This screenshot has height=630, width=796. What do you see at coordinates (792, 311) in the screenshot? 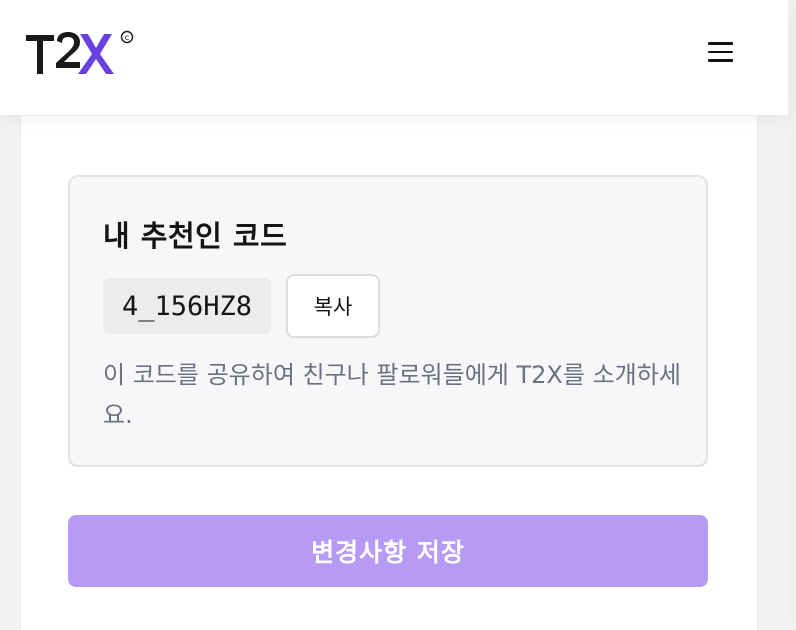
I see `scrollbar-track` at bounding box center [792, 311].